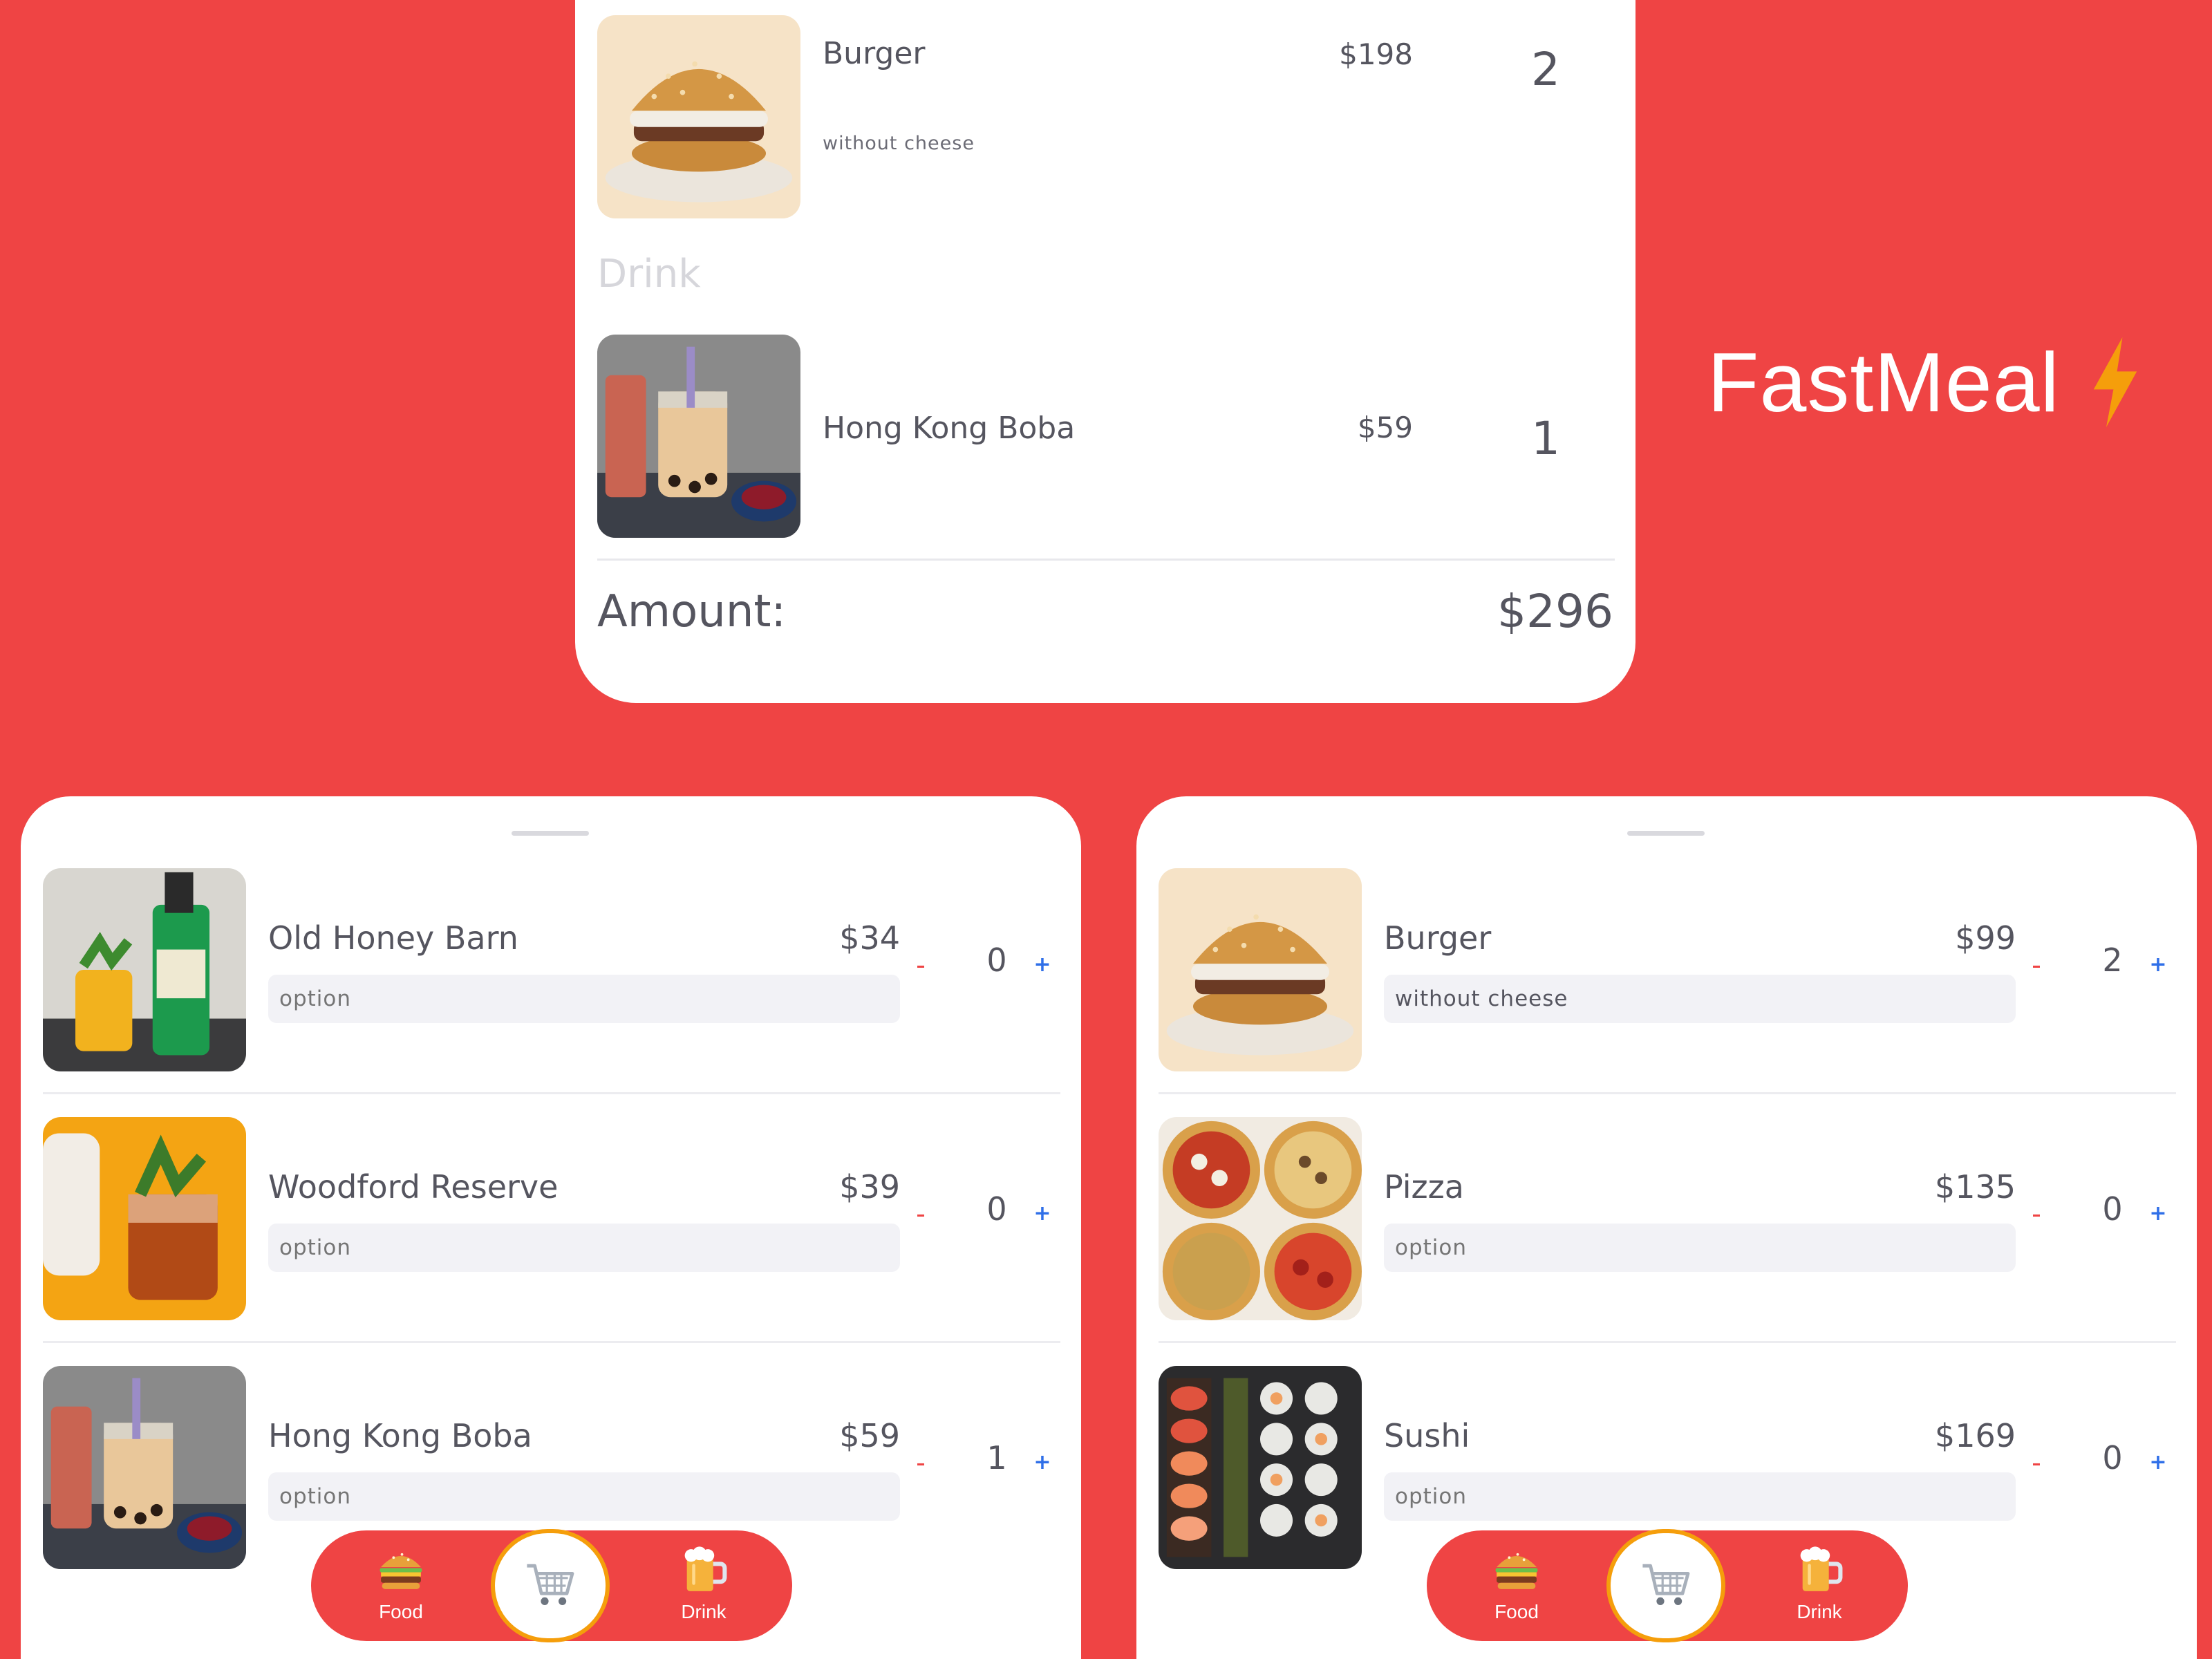 The width and height of the screenshot is (2212, 1659). I want to click on woodford-reserve-photo, so click(144, 1218).